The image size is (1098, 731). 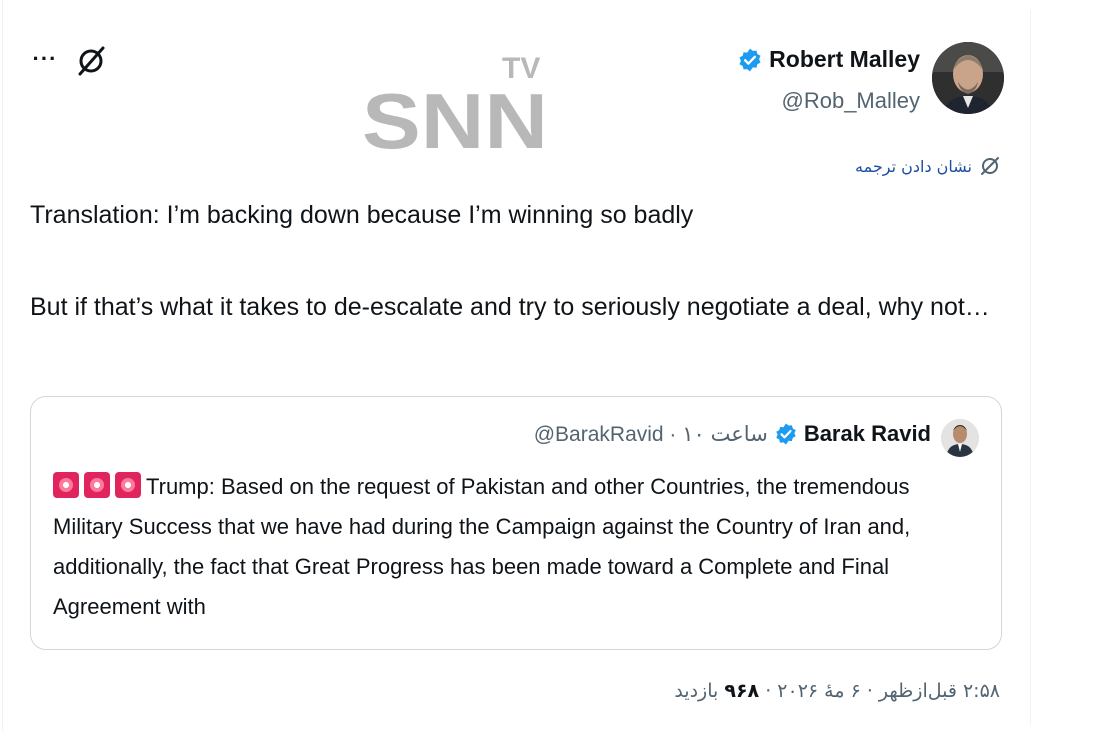 I want to click on quoted-handle-time: @BarakRavid · ۱۰ ساعت, so click(x=651, y=434).